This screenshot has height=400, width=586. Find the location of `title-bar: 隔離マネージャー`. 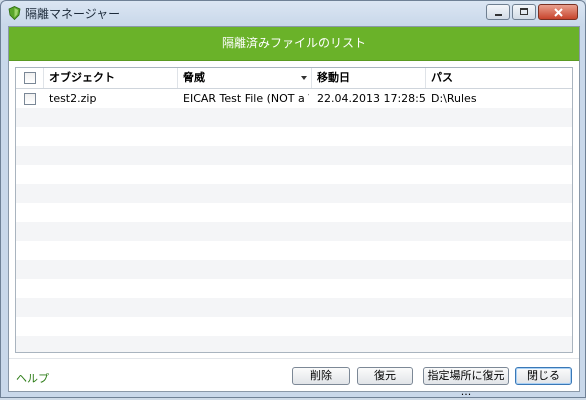

title-bar: 隔離マネージャー is located at coordinates (293, 13).